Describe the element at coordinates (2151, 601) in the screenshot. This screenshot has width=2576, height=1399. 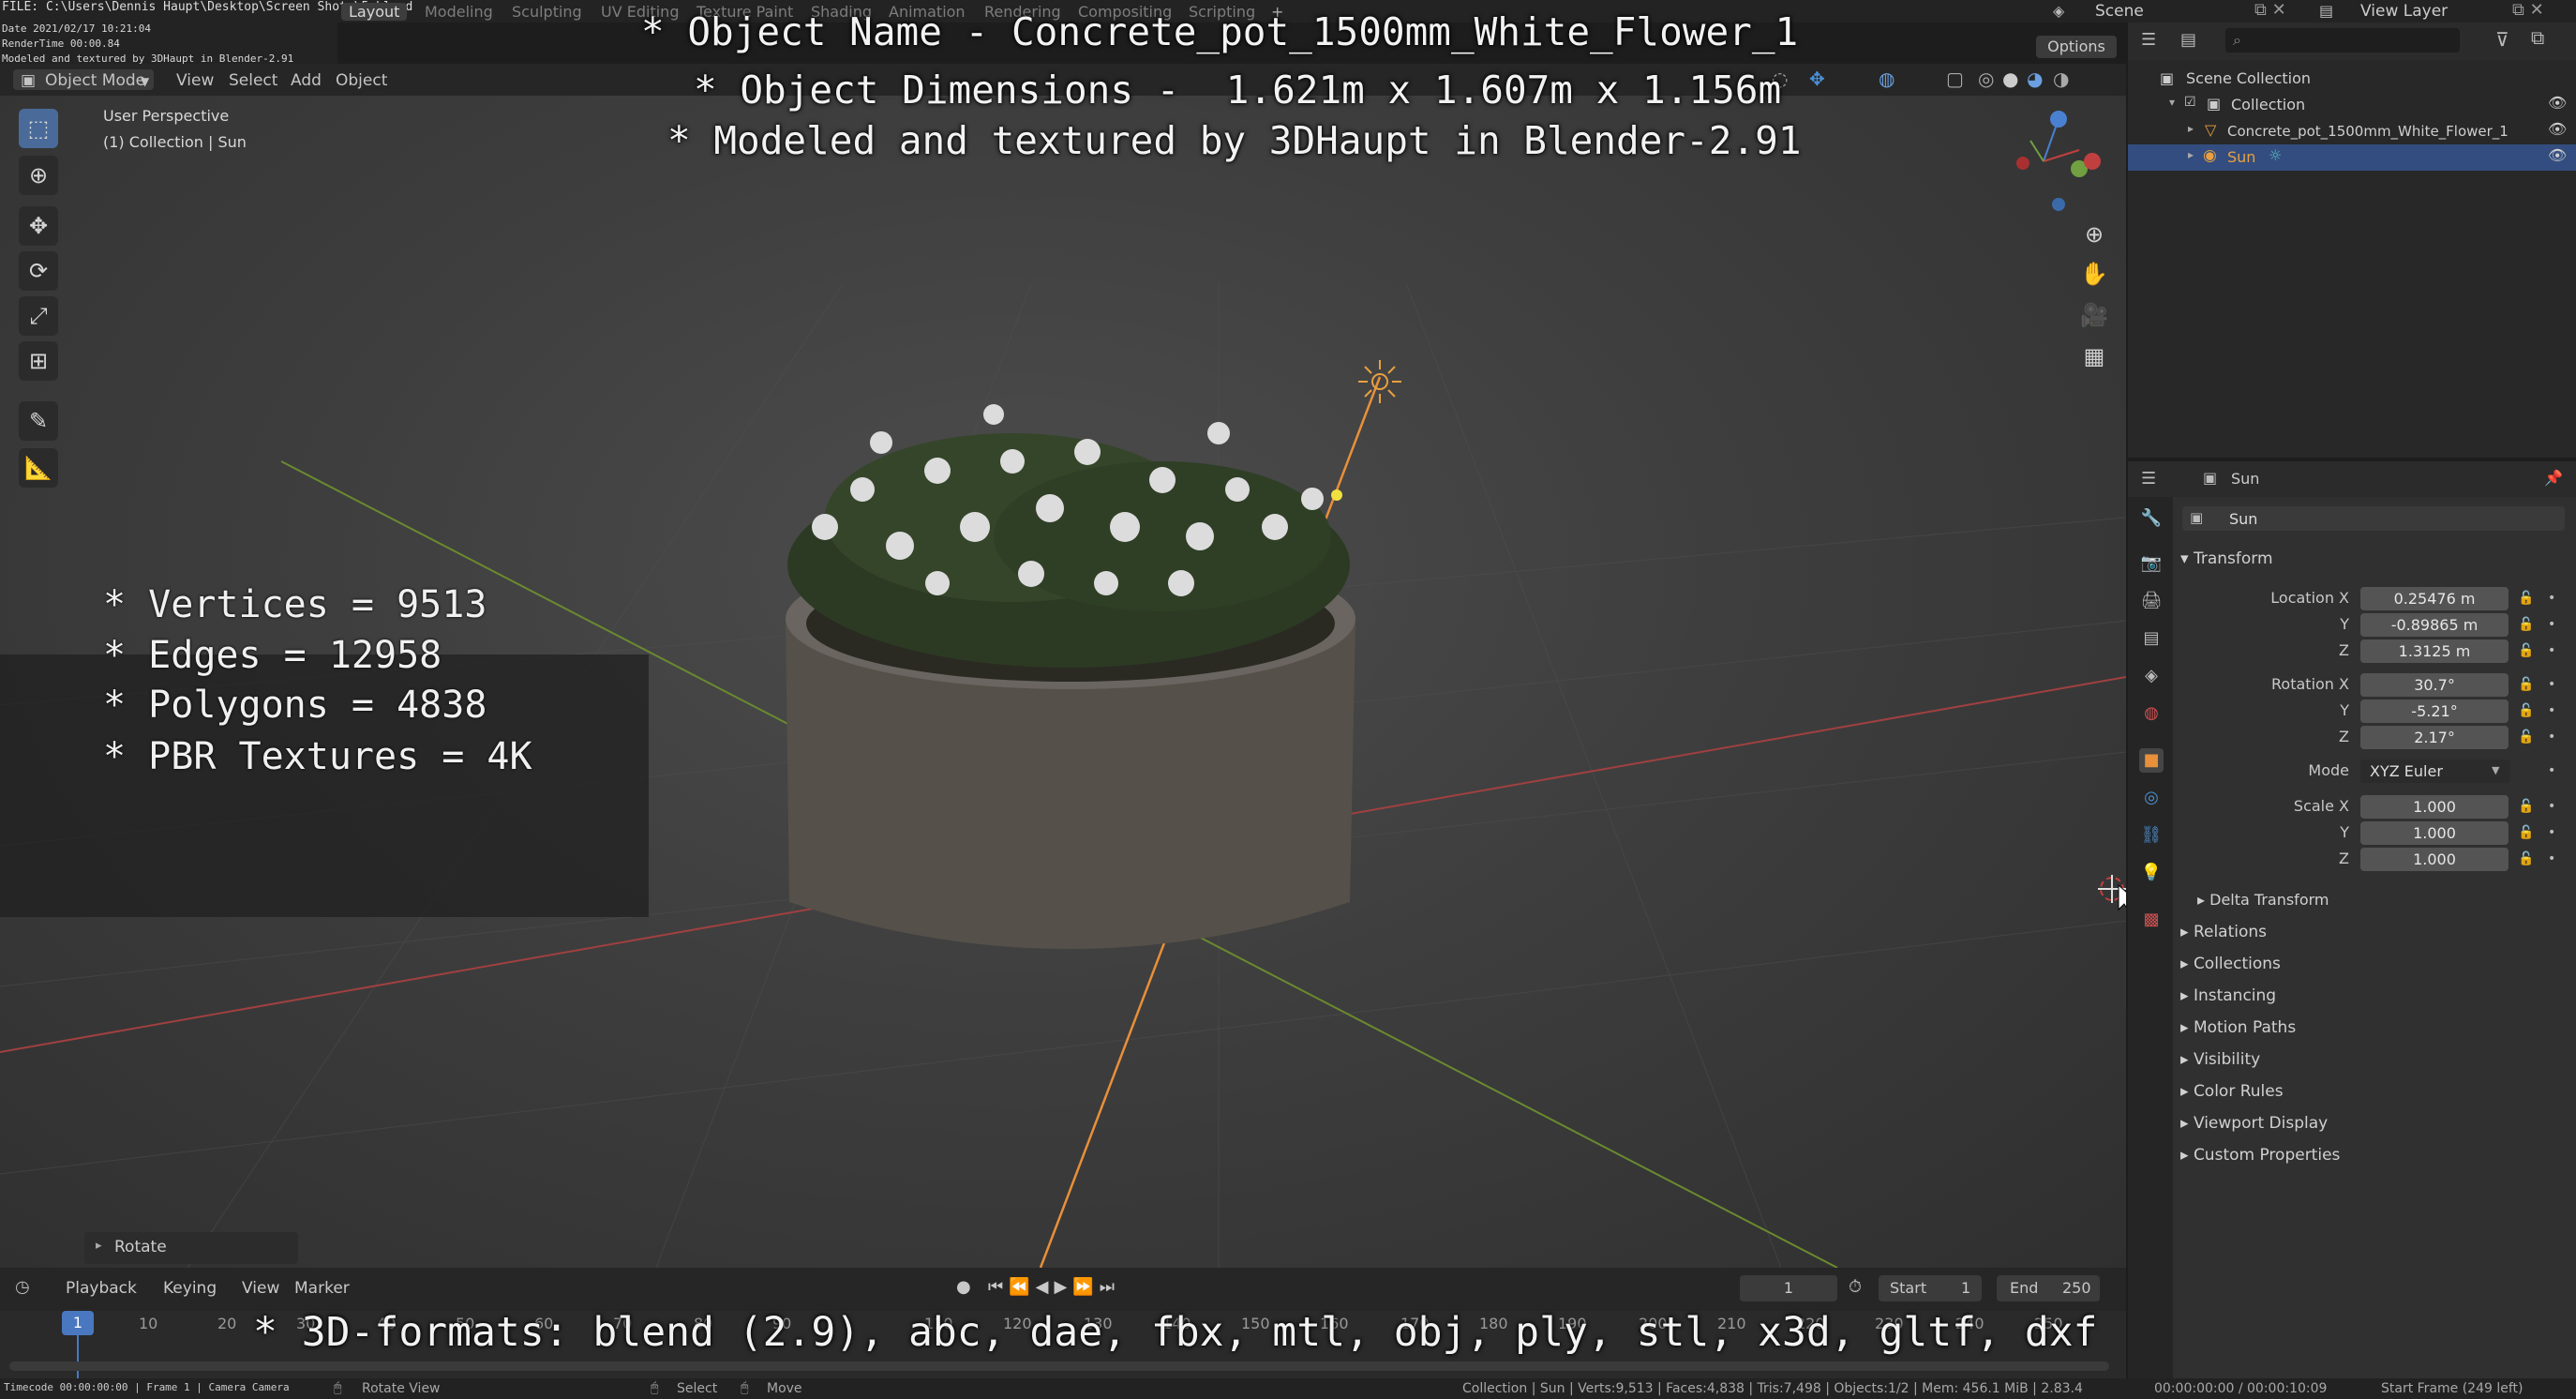
I see `output-tab-icon: 🖨` at that location.